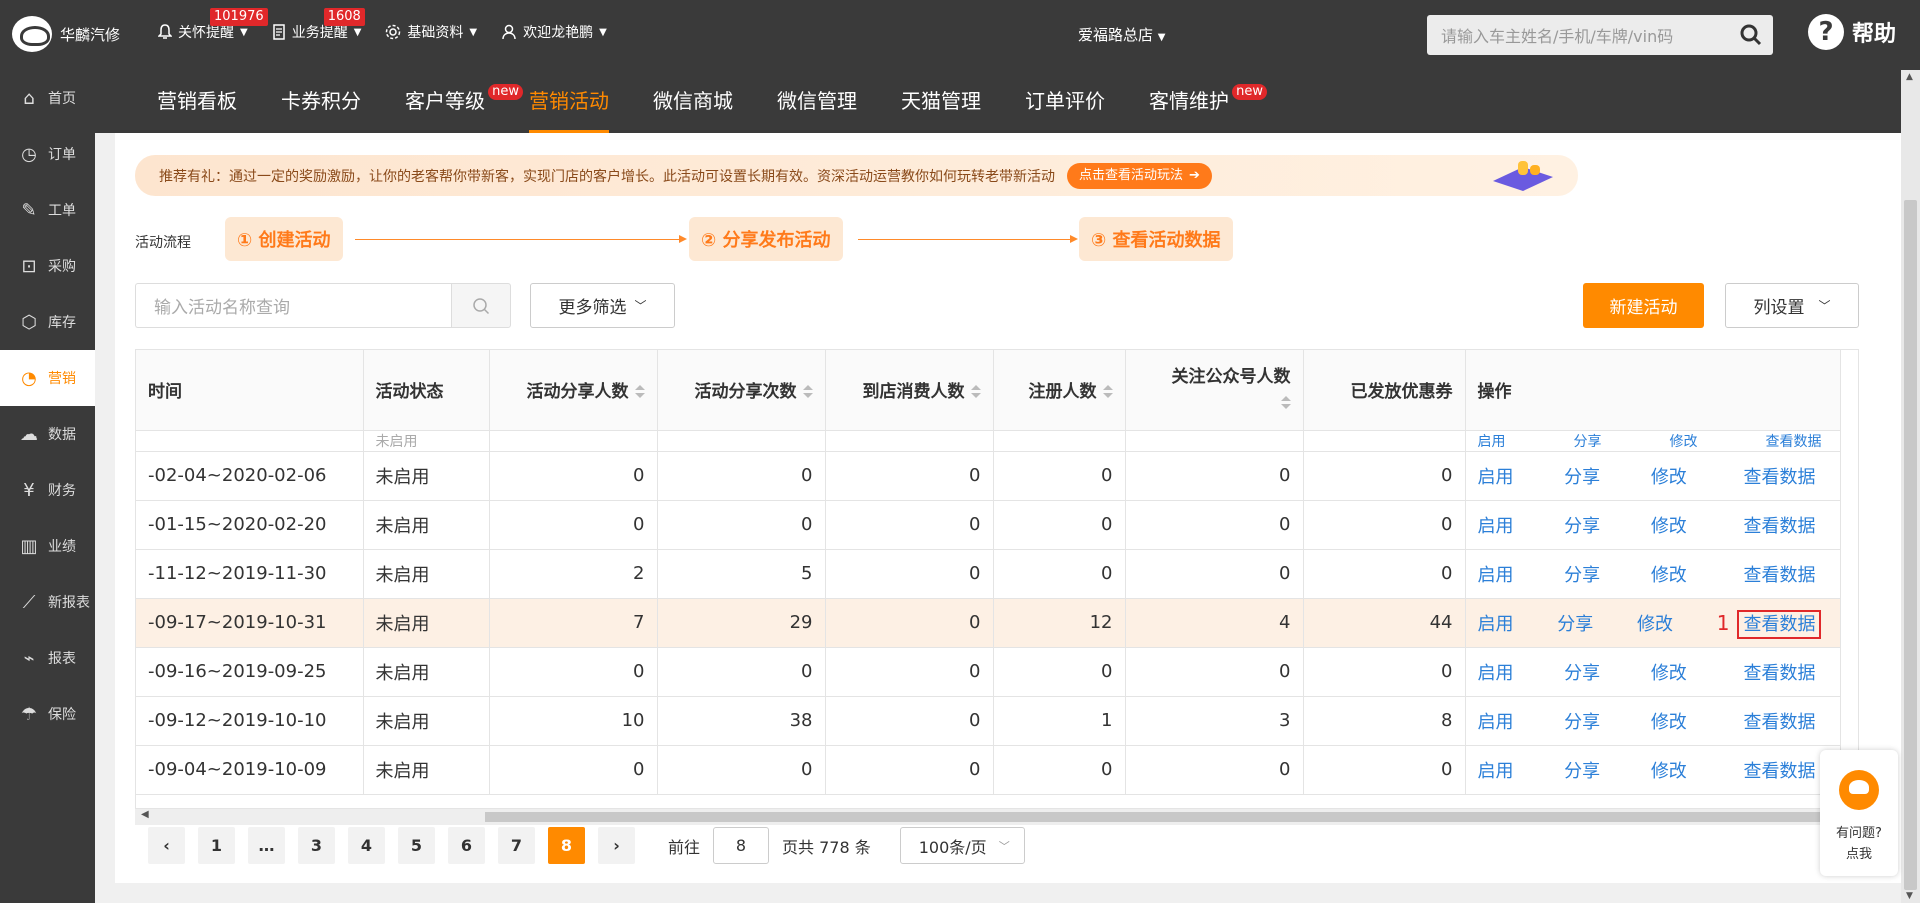 The width and height of the screenshot is (1920, 903). I want to click on page-button: 1, so click(216, 845).